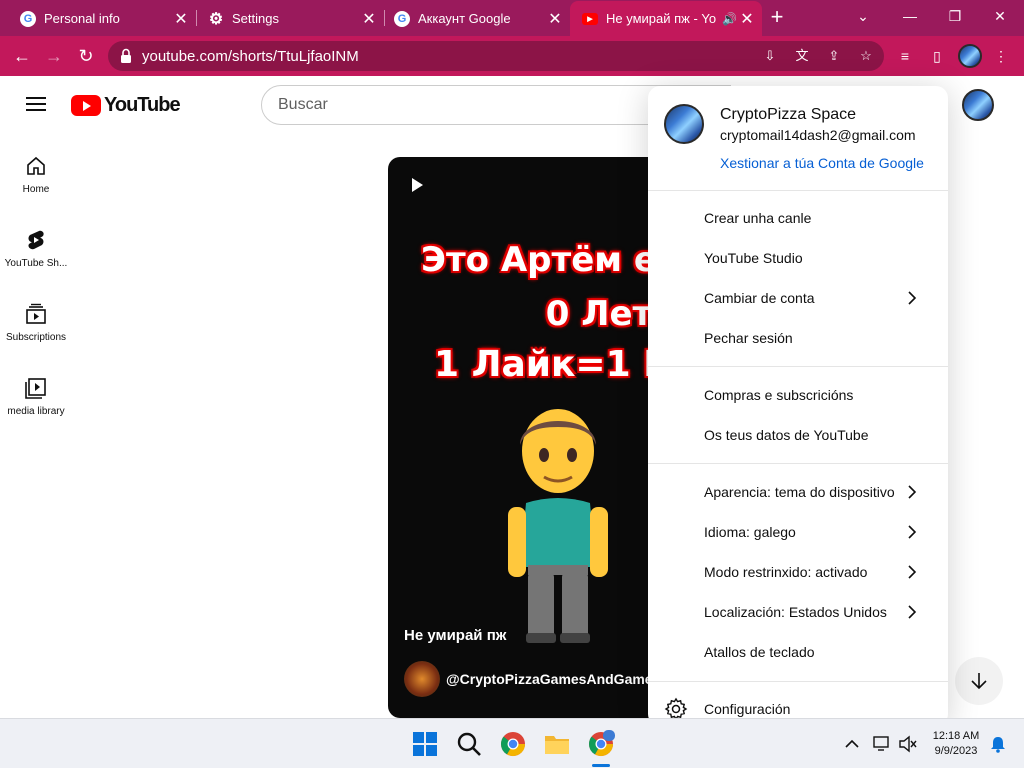 The width and height of the screenshot is (1024, 768). What do you see at coordinates (955, 16) in the screenshot?
I see `restore-button: ❐` at bounding box center [955, 16].